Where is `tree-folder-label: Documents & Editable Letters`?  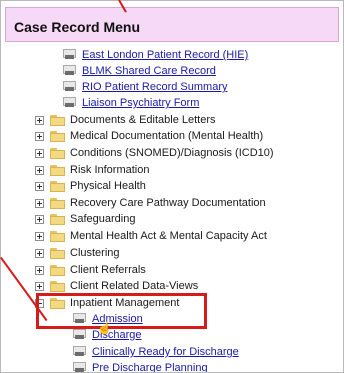
tree-folder-label: Documents & Editable Letters is located at coordinates (143, 120).